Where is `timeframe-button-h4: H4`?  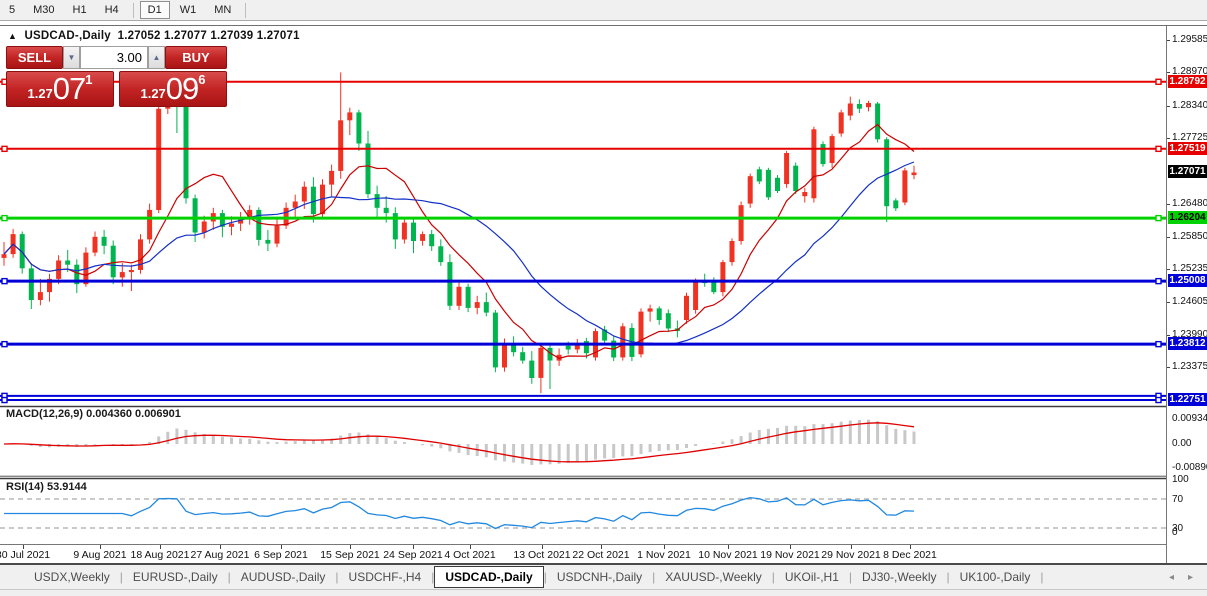
timeframe-button-h4: H4 is located at coordinates (112, 10).